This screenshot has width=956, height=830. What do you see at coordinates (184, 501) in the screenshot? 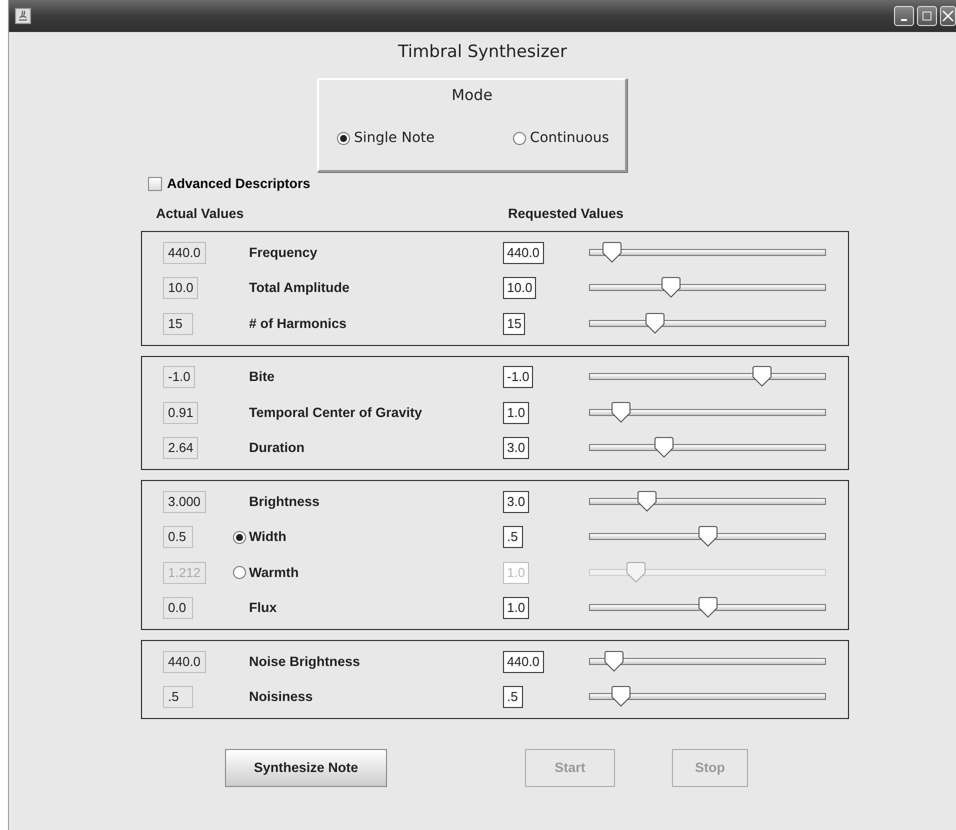
I see `actual-value: 3.000` at bounding box center [184, 501].